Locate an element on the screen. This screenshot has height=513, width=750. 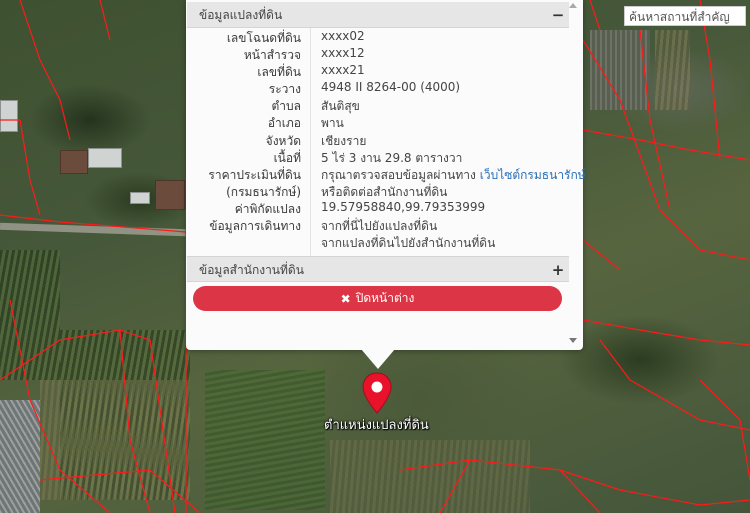
popup-pointer is located at coordinates (378, 359).